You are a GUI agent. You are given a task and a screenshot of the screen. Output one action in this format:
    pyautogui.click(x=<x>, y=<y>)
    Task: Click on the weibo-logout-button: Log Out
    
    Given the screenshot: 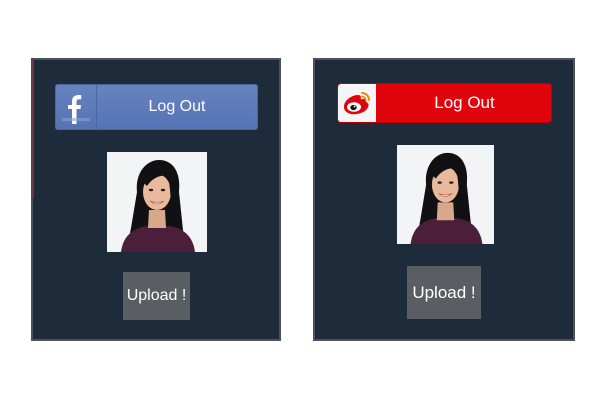 What is the action you would take?
    pyautogui.click(x=444, y=103)
    